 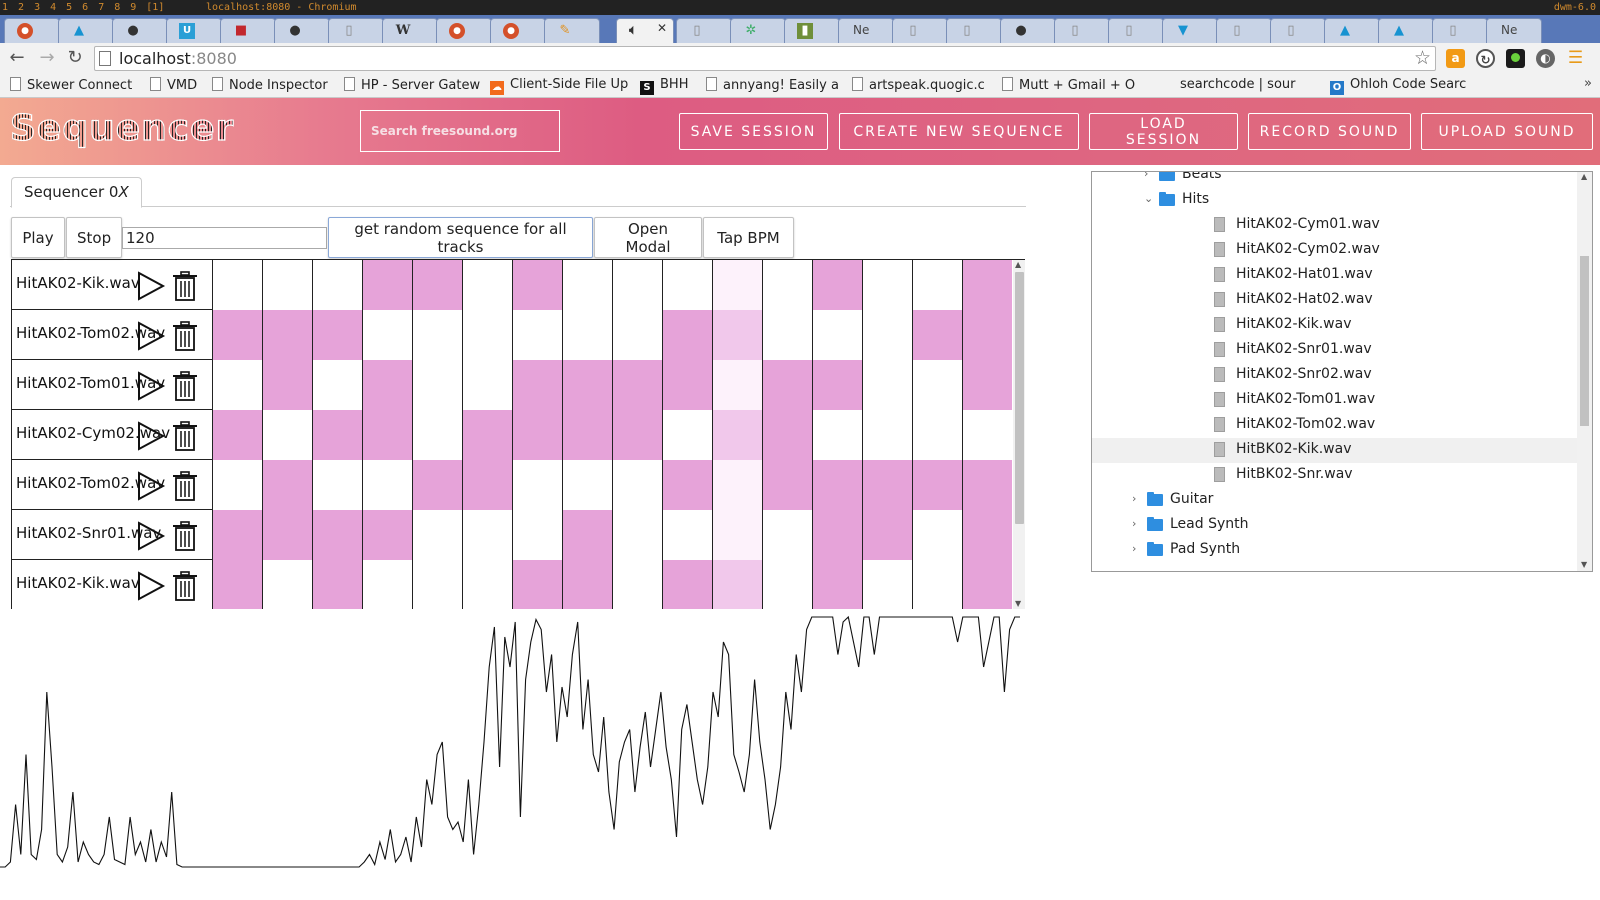 I want to click on wm-tag: 1, so click(x=5, y=7).